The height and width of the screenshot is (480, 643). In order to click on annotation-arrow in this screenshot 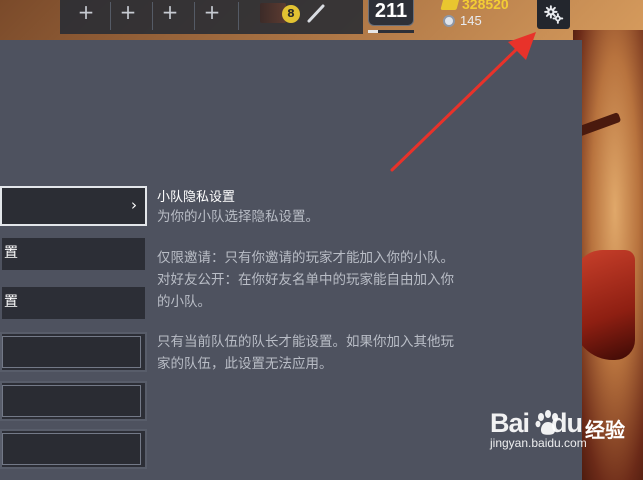, I will do `click(463, 102)`.